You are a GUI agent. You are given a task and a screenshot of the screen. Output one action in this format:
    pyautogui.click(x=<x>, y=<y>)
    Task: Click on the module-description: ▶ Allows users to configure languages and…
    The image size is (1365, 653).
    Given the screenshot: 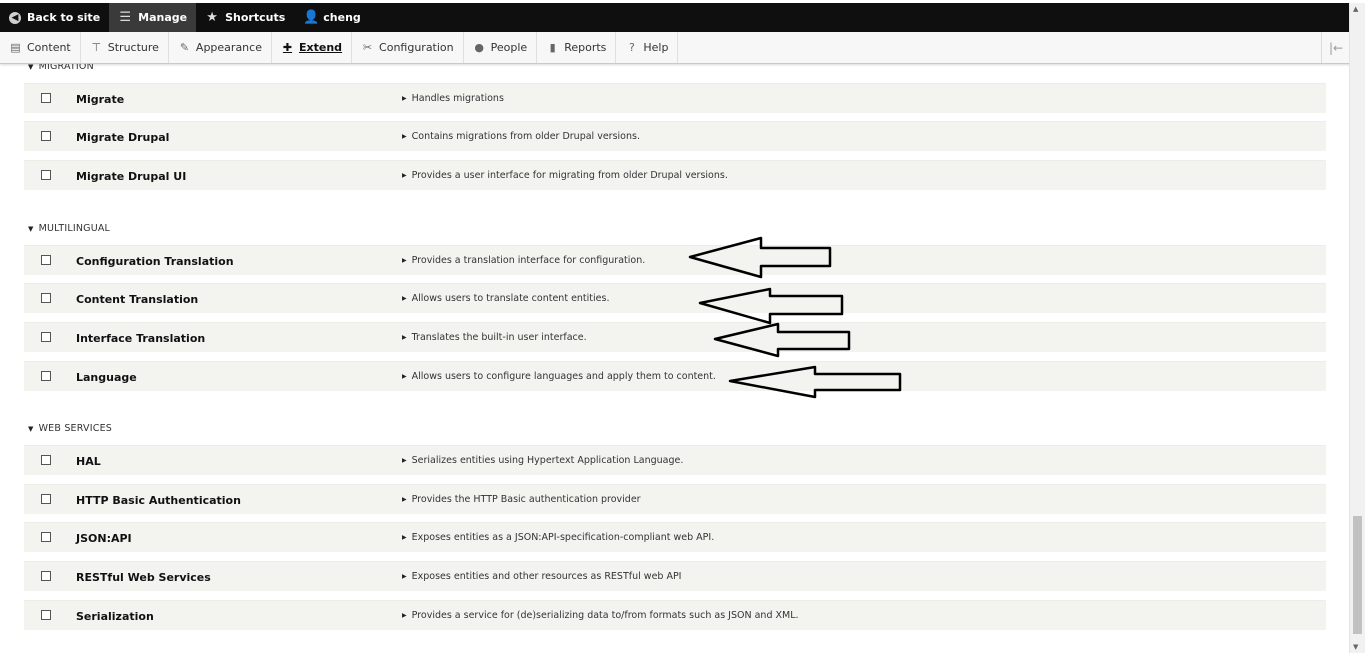 What is the action you would take?
    pyautogui.click(x=559, y=376)
    